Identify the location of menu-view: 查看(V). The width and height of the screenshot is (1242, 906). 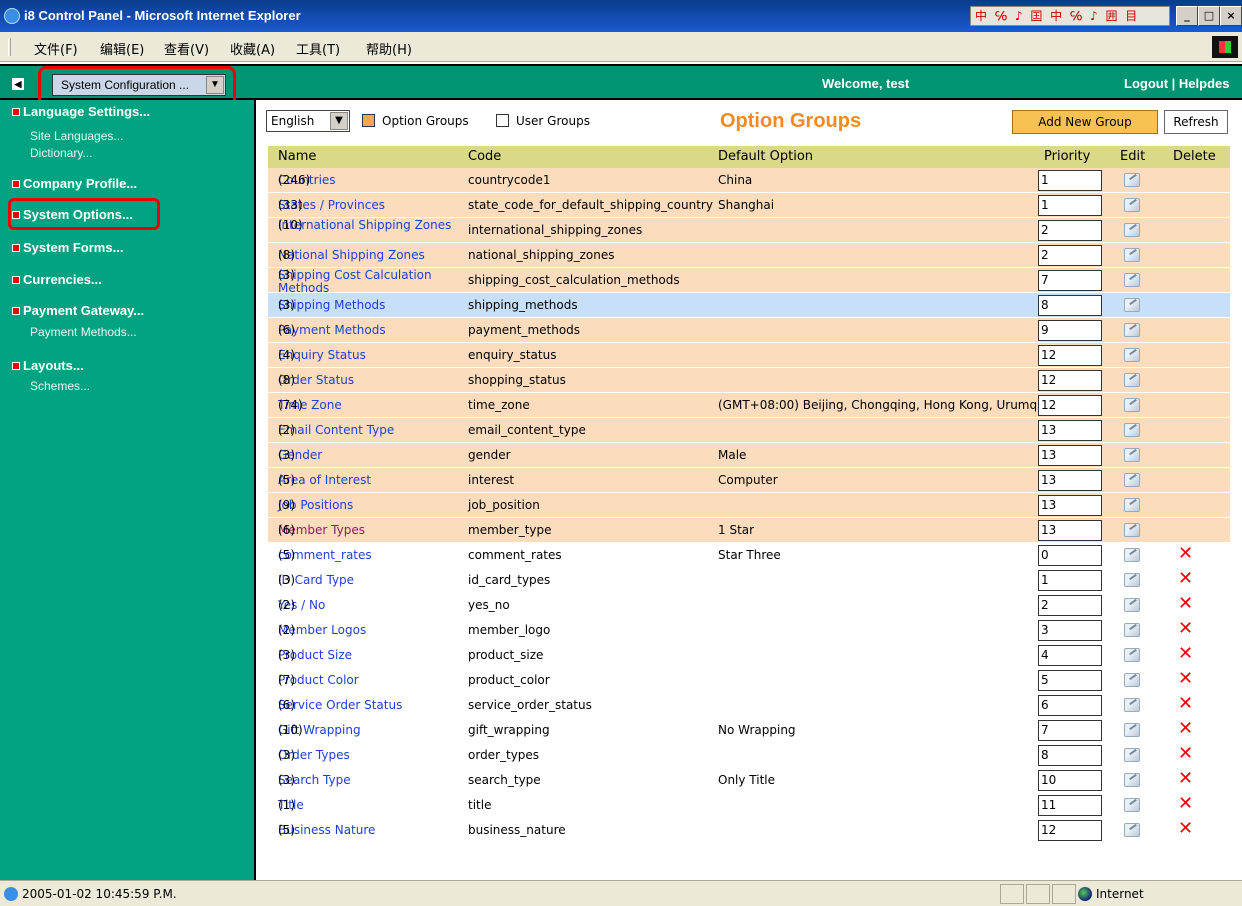
(186, 48).